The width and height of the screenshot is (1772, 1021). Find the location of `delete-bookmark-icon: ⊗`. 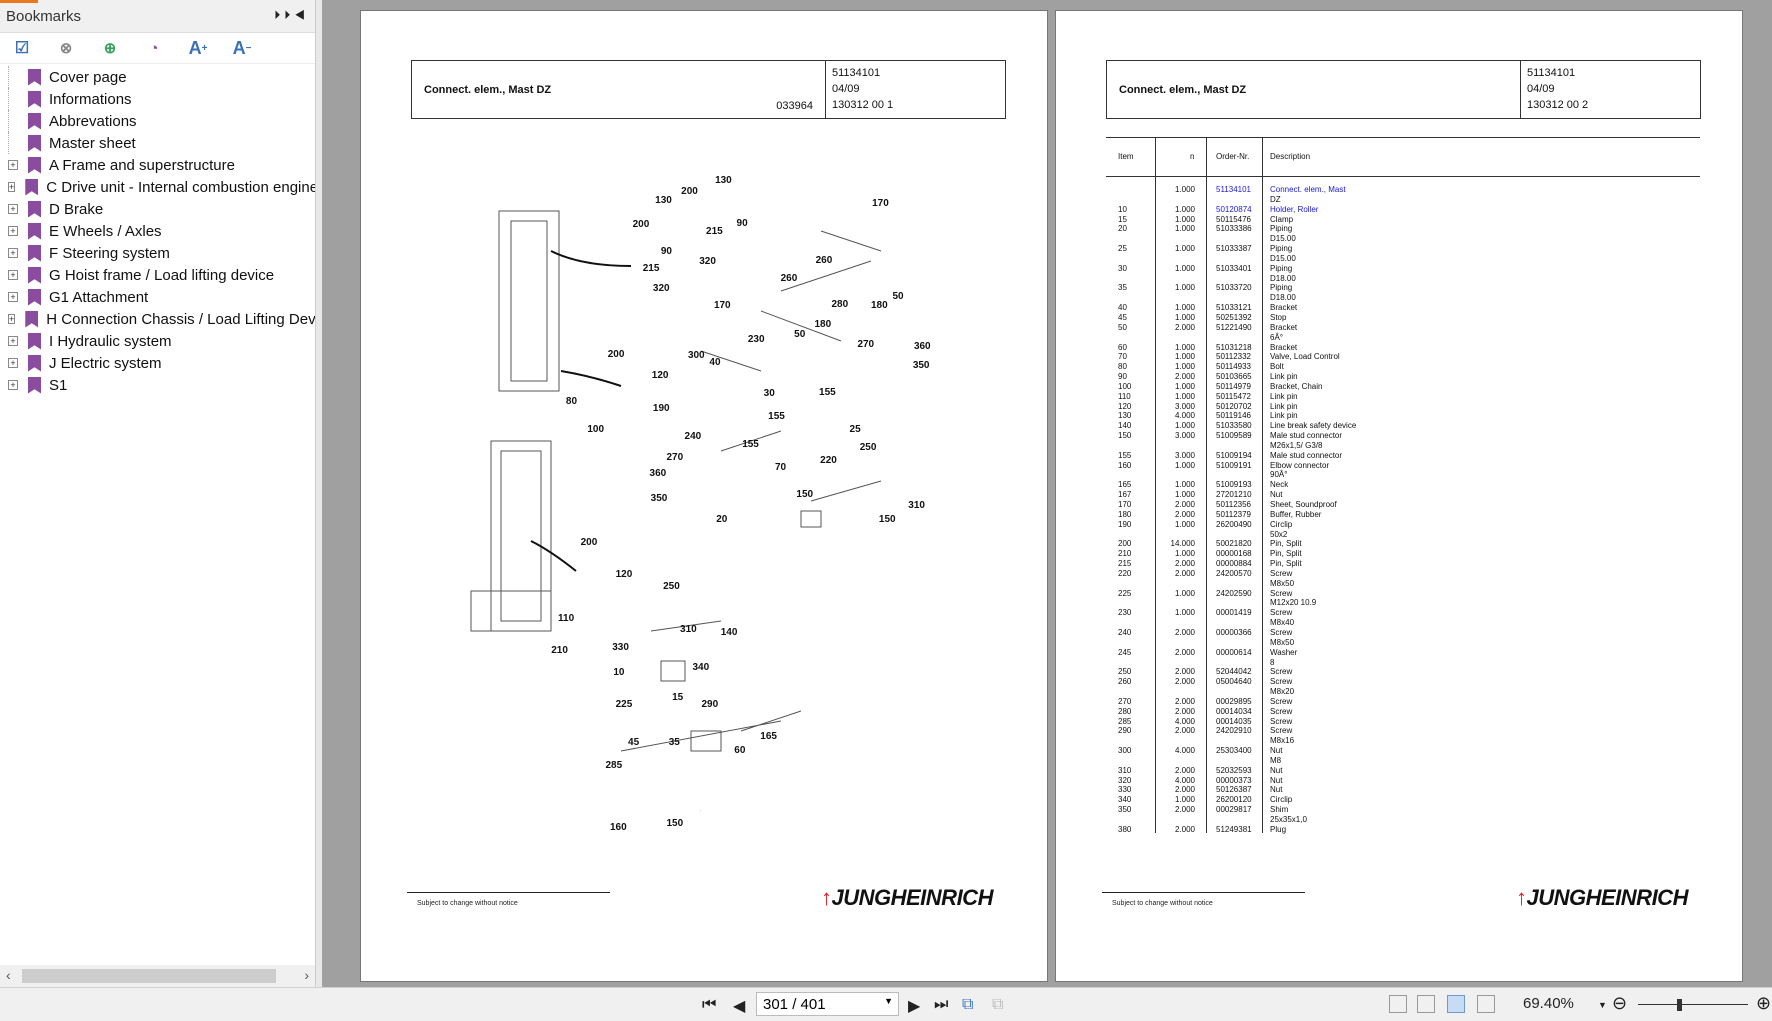

delete-bookmark-icon: ⊗ is located at coordinates (66, 48).